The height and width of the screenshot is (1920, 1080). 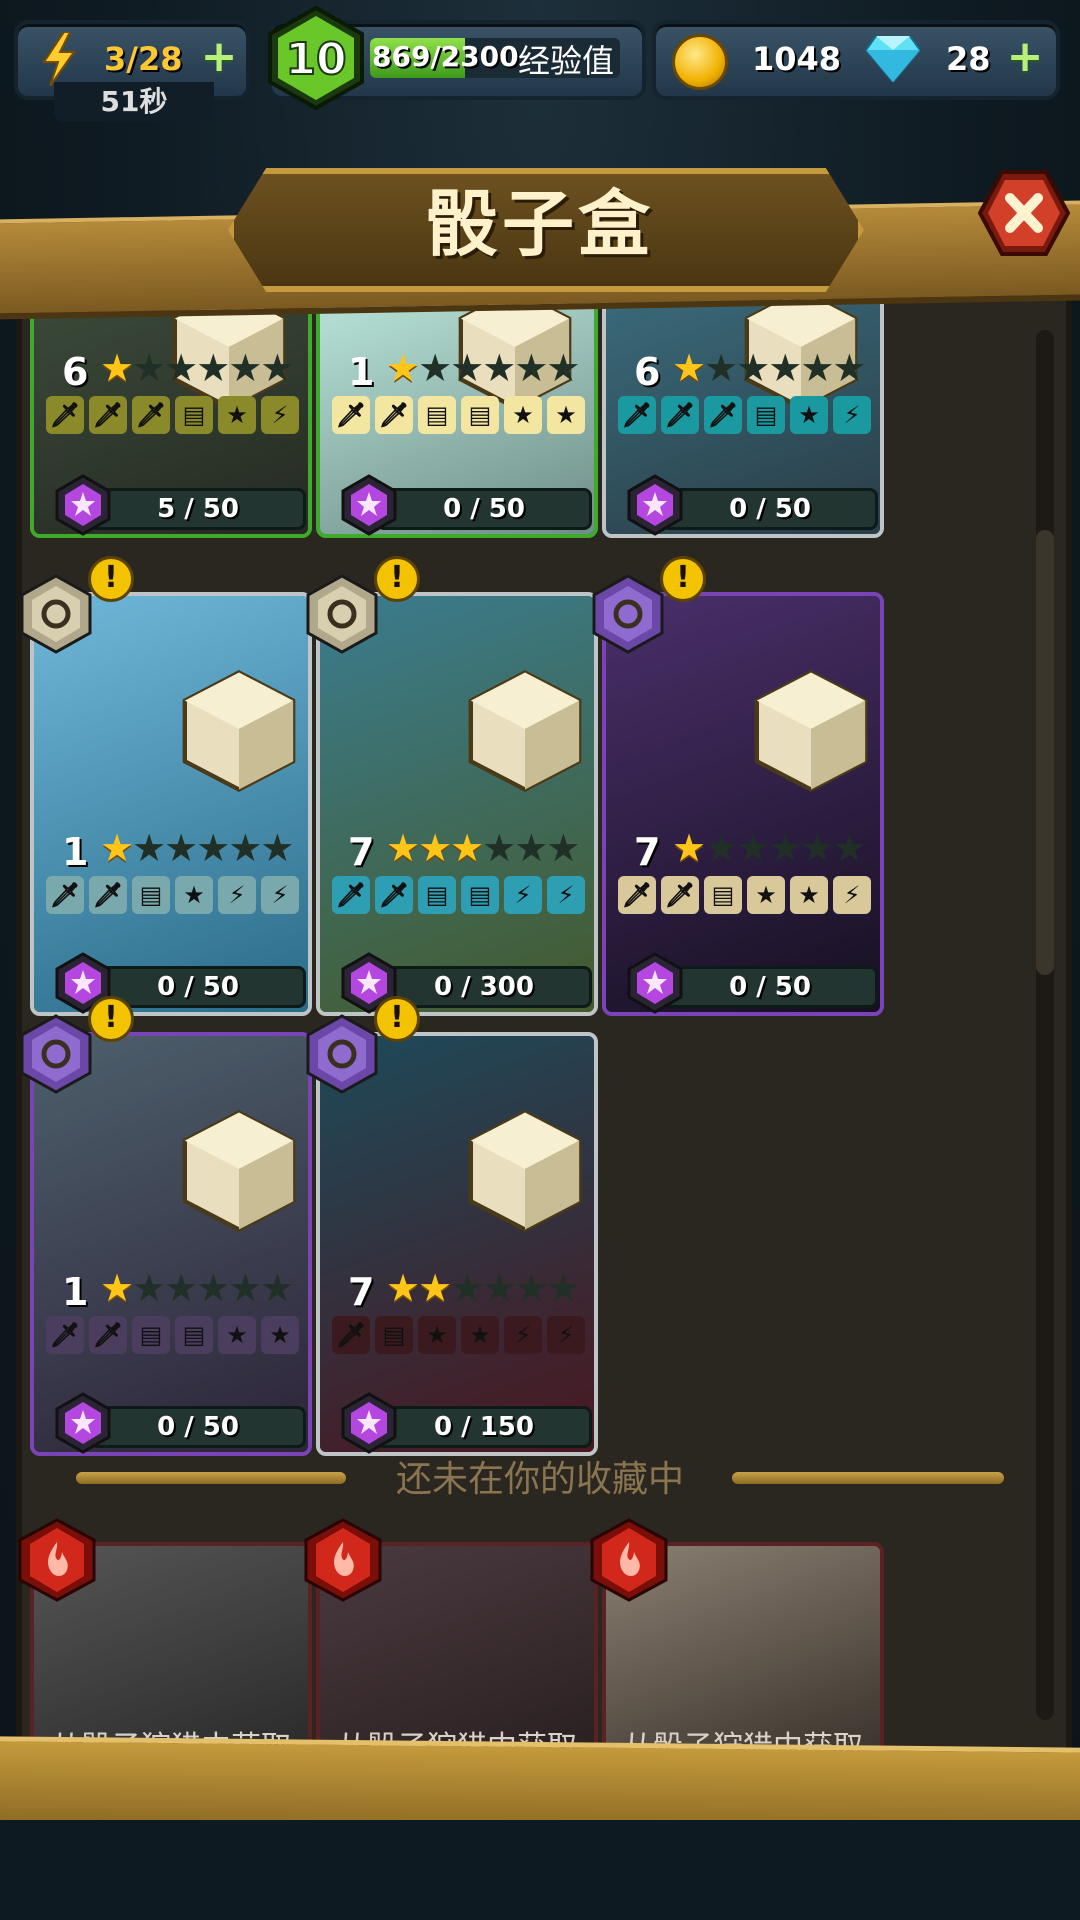 I want to click on dice-faces: 🗡 🗡 🗡 ▤ ★ ⚡, so click(x=744, y=415).